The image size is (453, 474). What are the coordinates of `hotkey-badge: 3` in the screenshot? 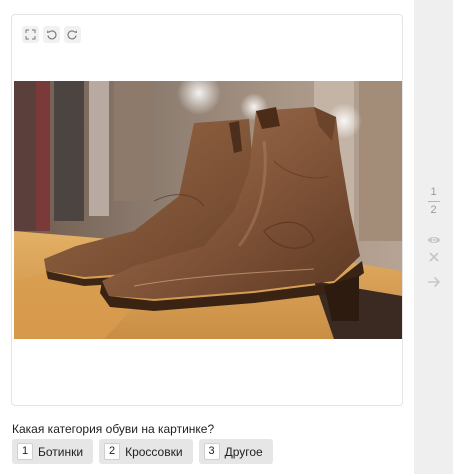 It's located at (211, 451).